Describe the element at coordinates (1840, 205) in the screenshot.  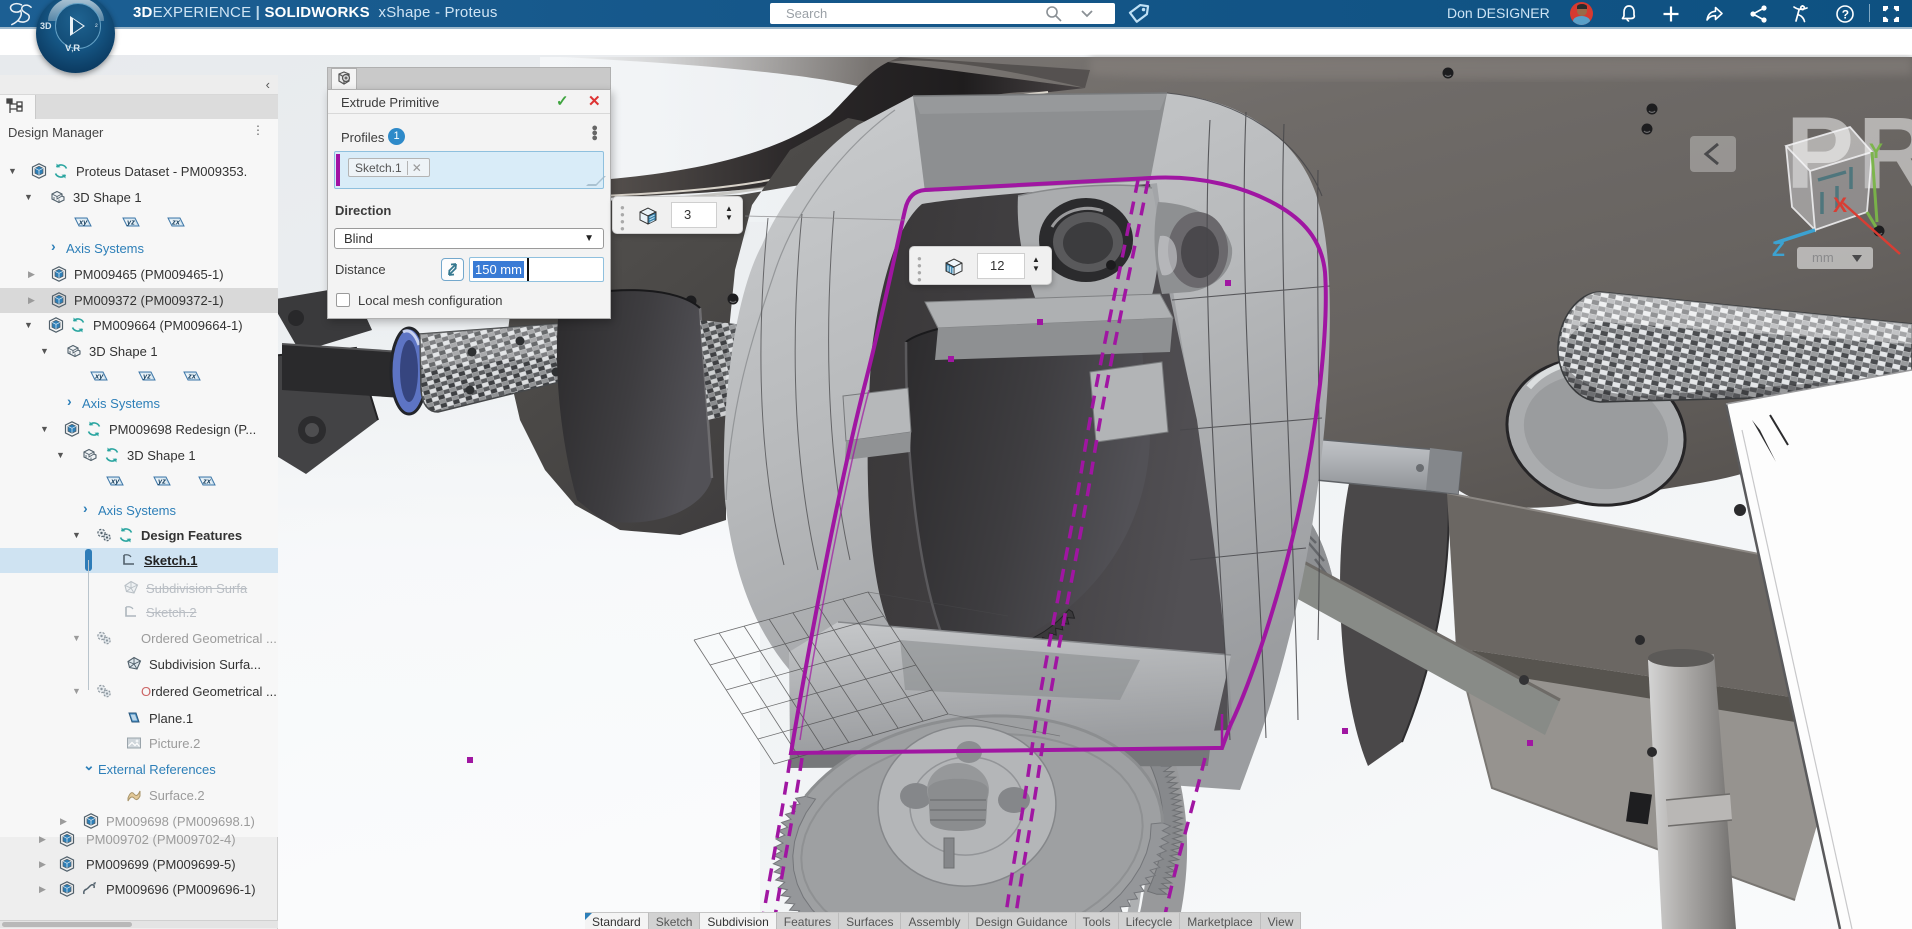
I see `svg-text: X` at that location.